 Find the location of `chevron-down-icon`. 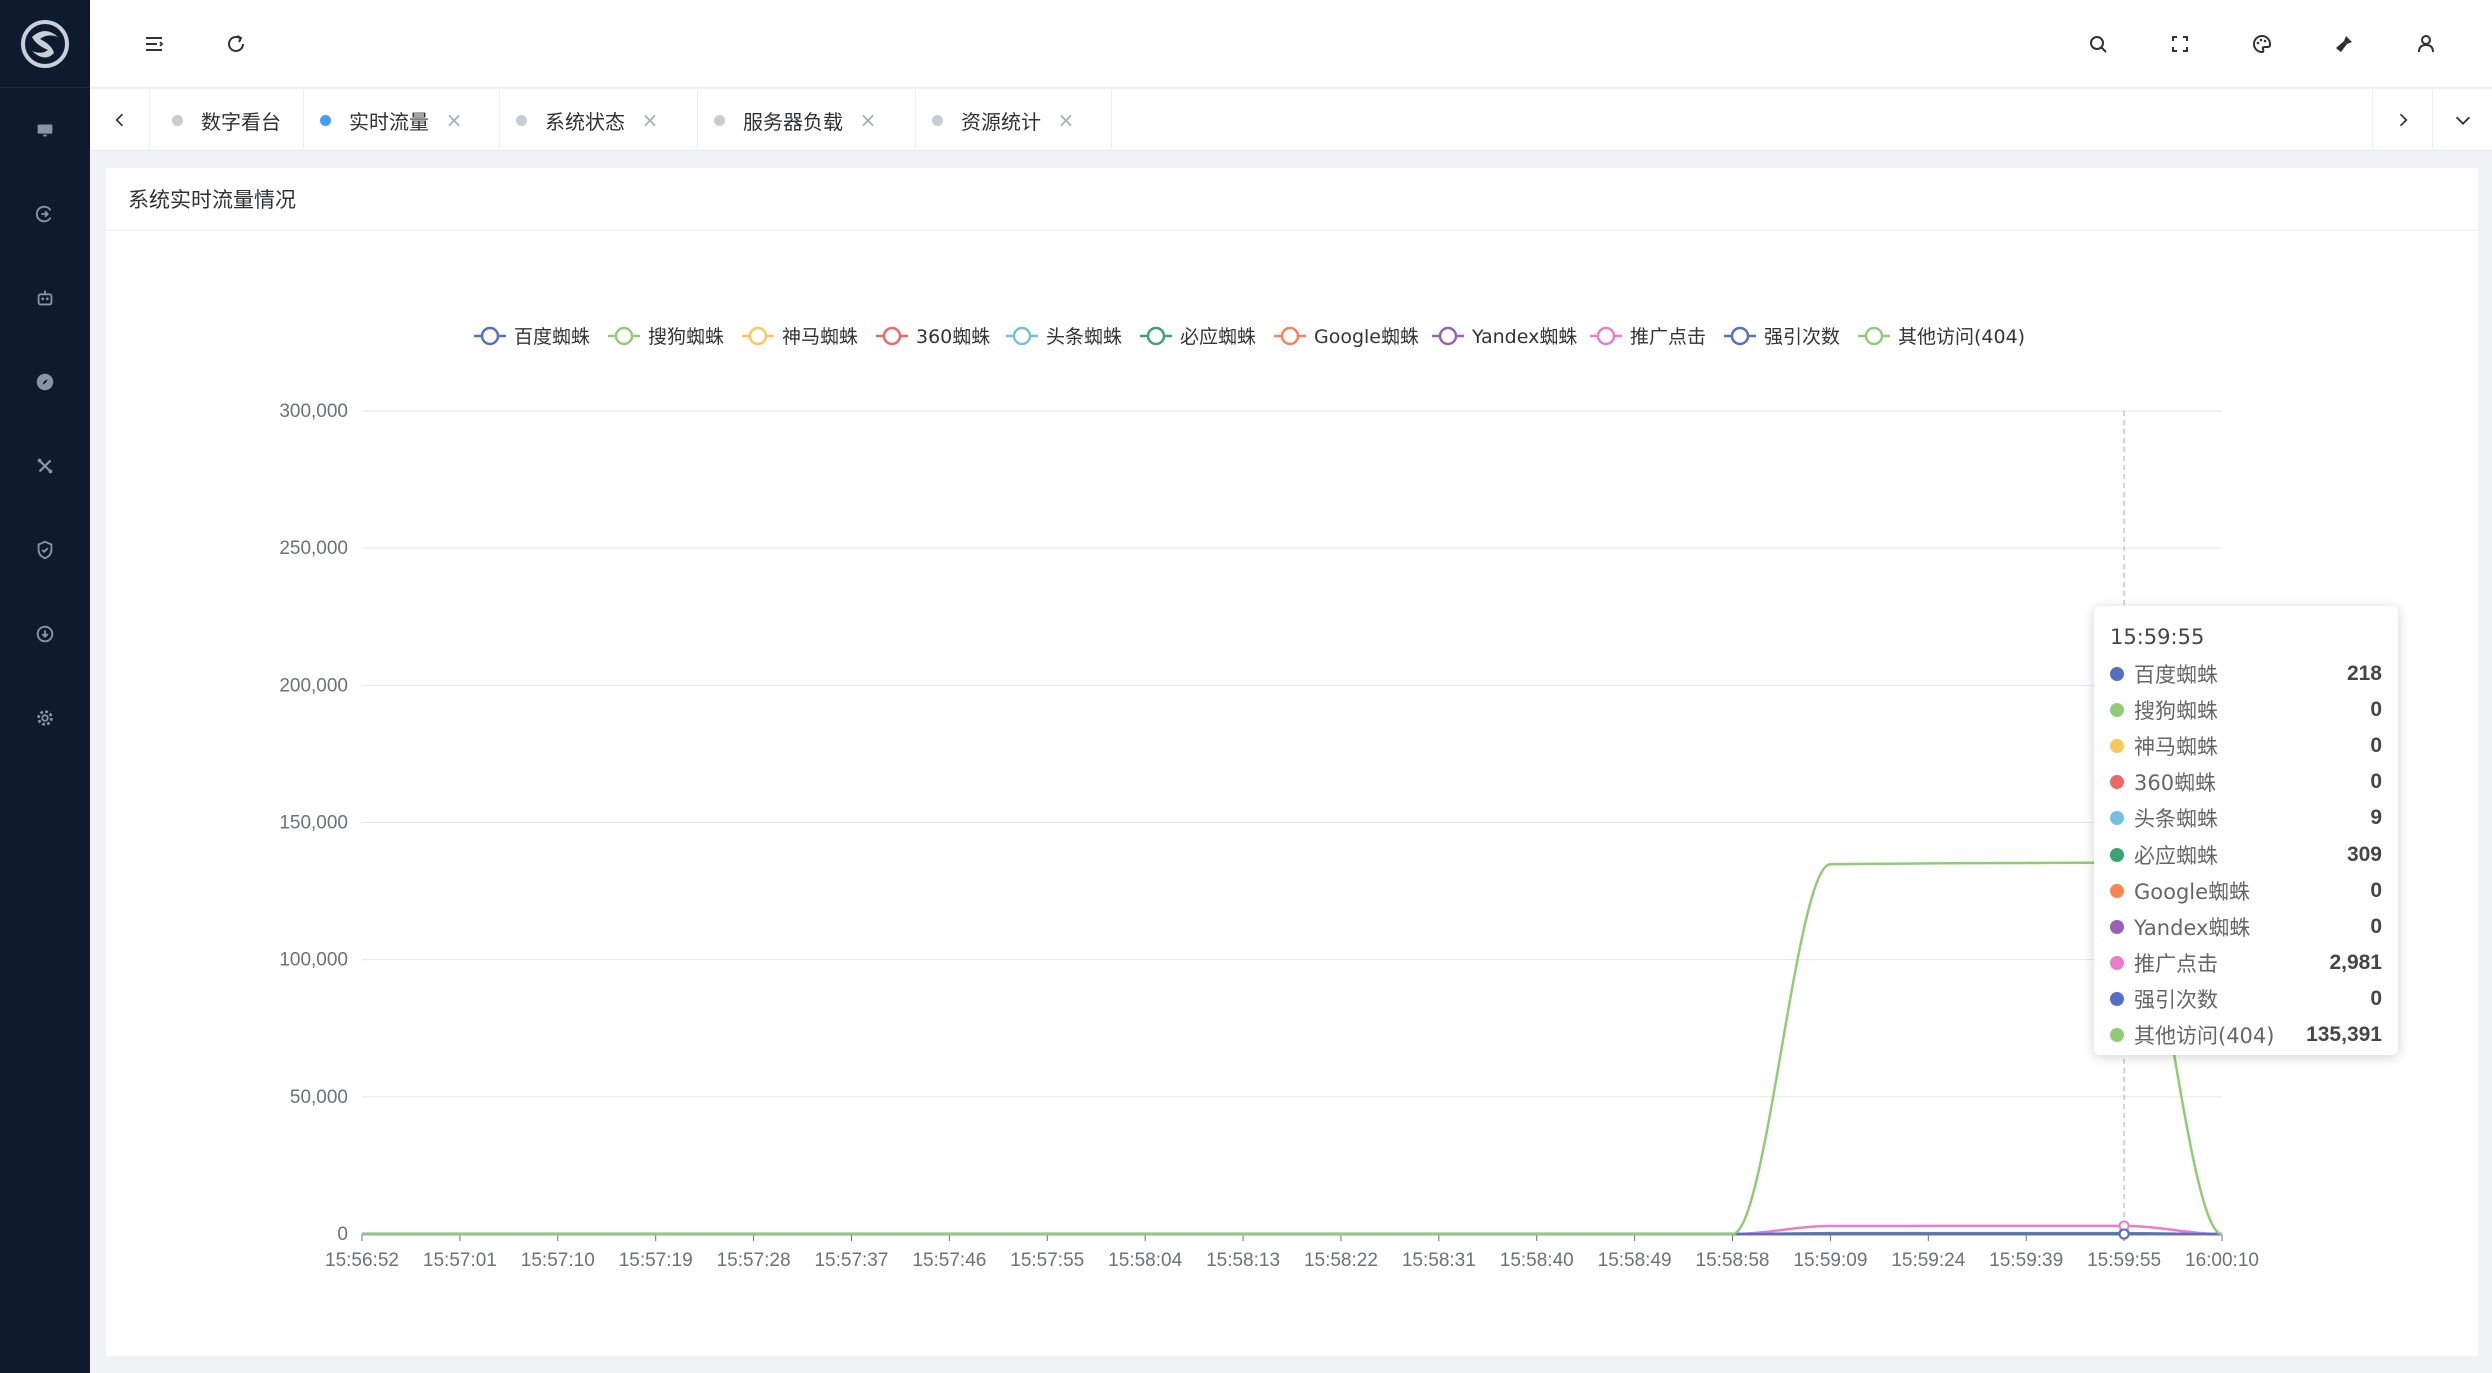

chevron-down-icon is located at coordinates (2462, 120).